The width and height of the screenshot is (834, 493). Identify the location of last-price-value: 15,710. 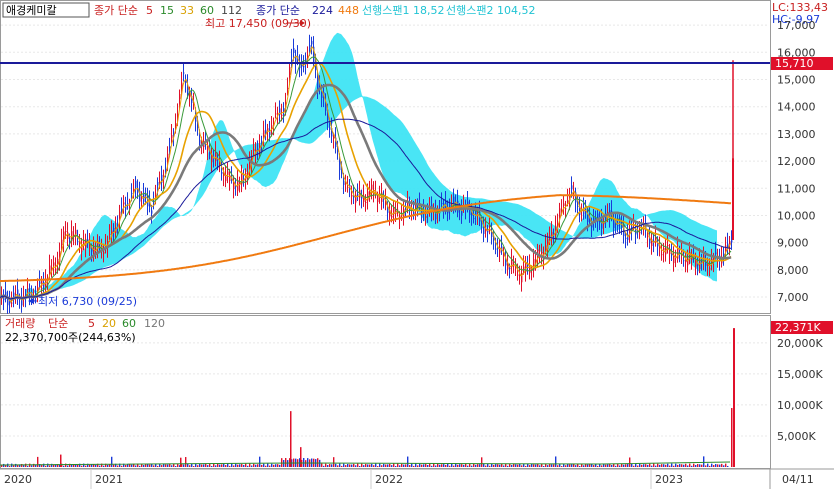
(794, 63).